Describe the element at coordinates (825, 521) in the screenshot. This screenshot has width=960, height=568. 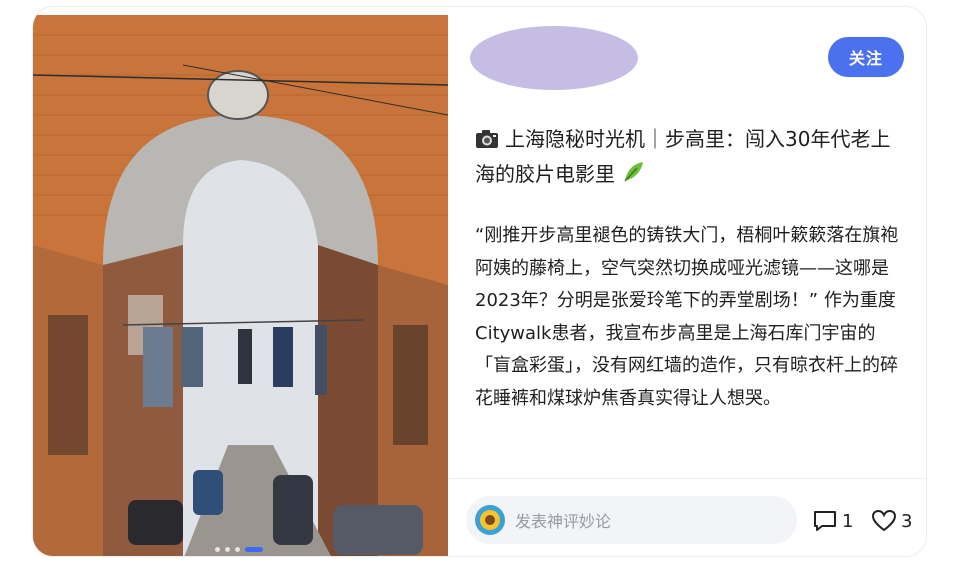
I see `comment-icon` at that location.